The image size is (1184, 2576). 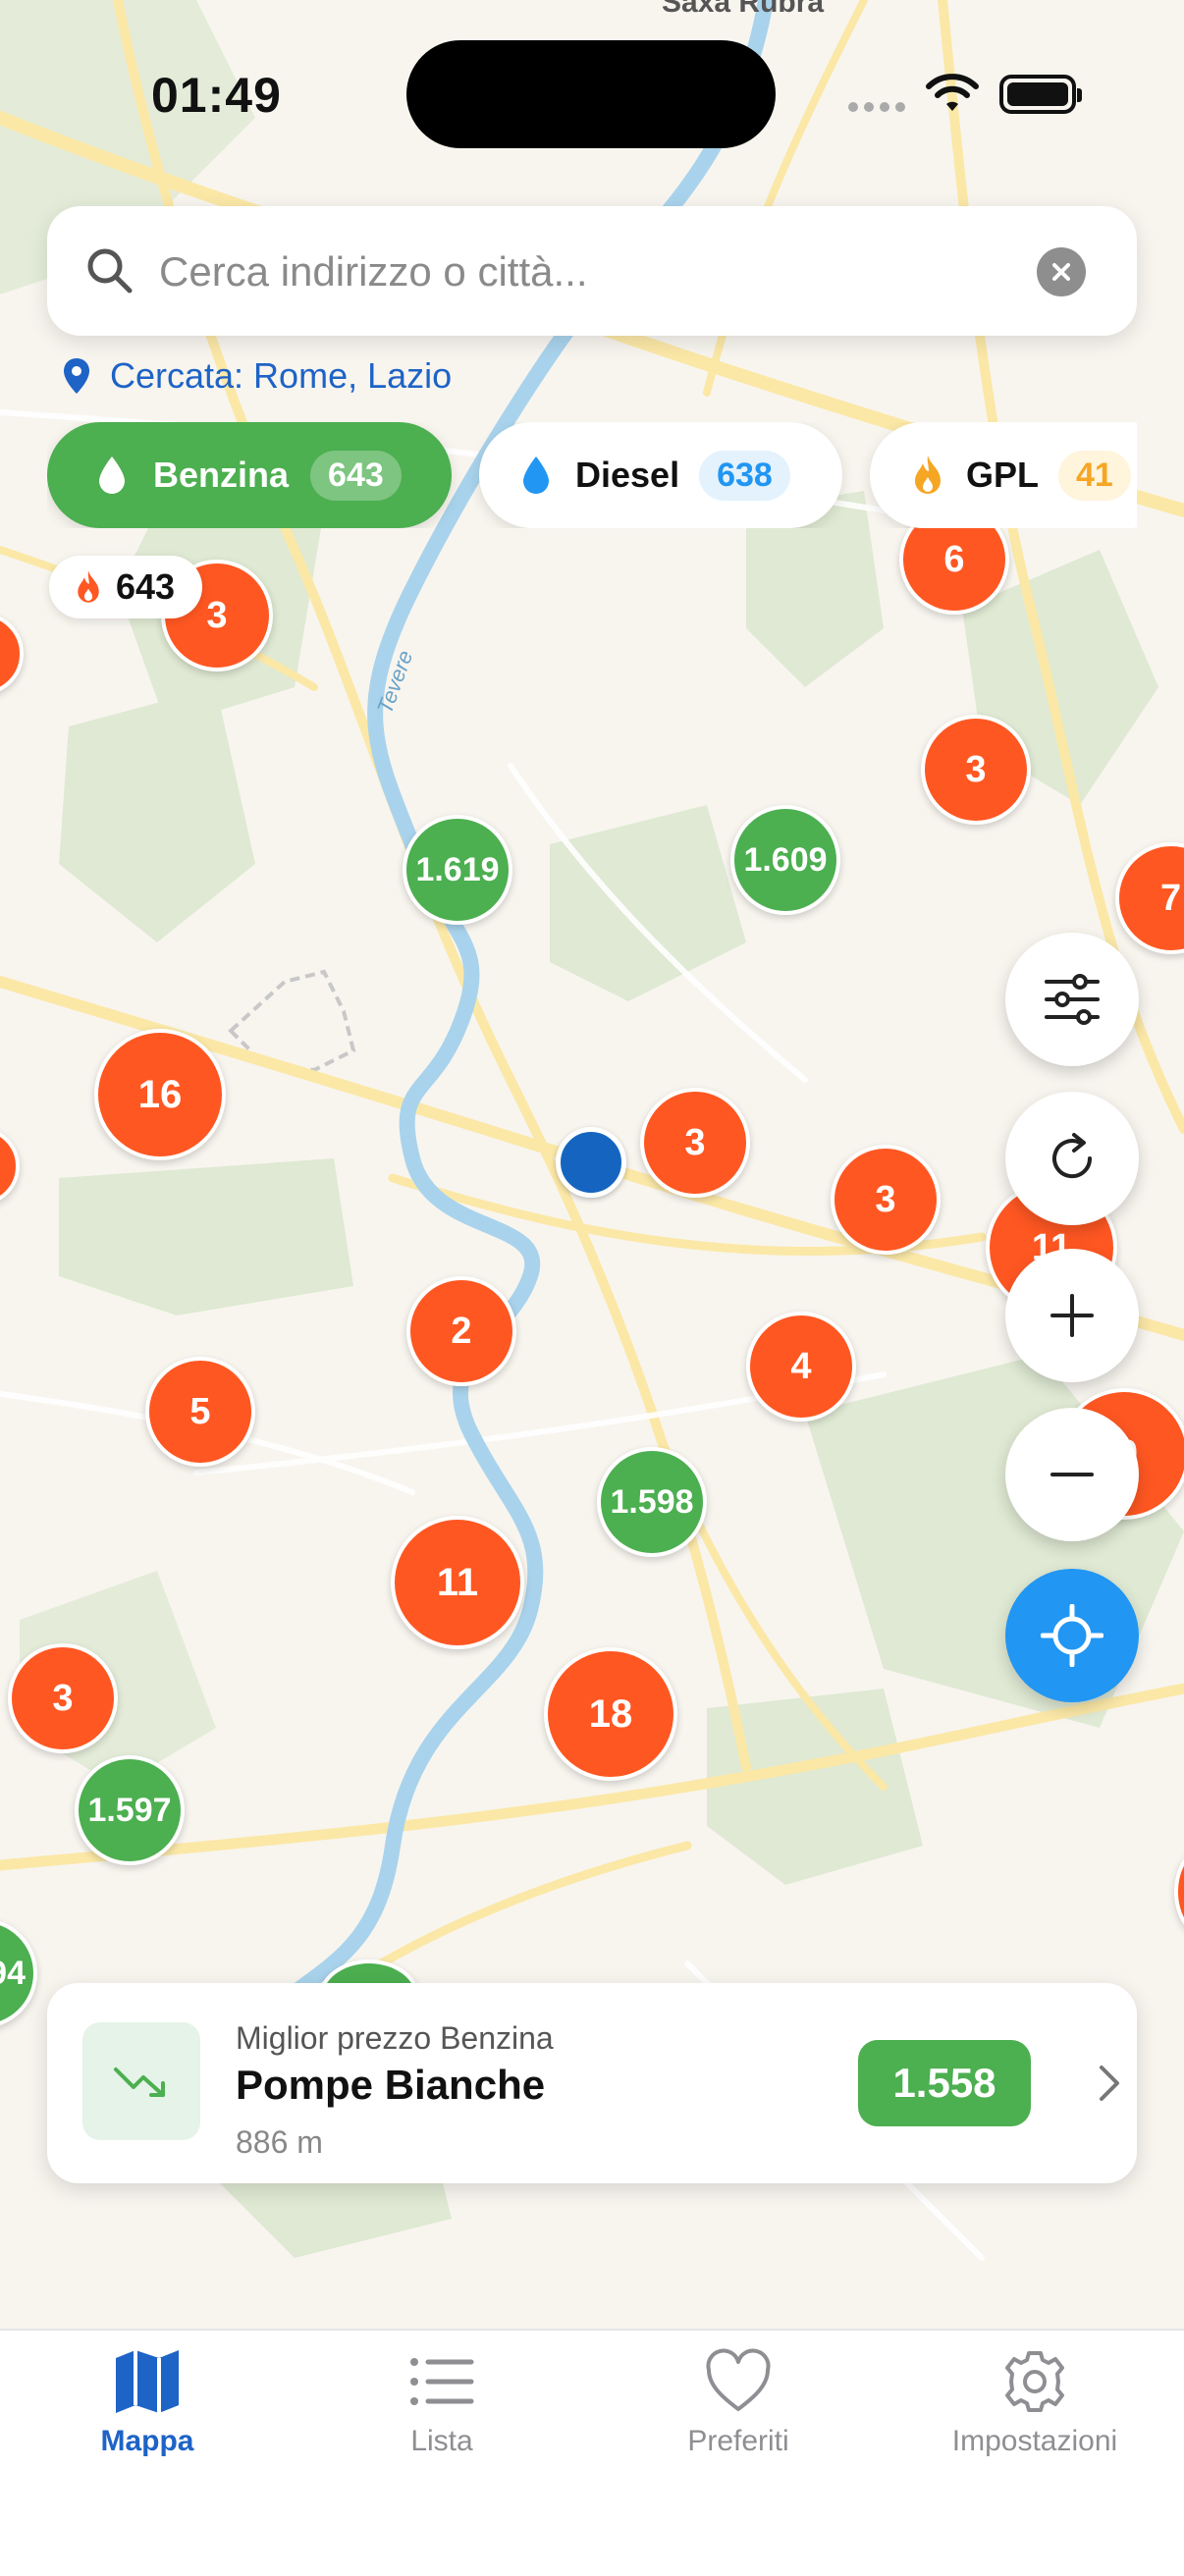 I want to click on status-time: 01:49, so click(x=216, y=95).